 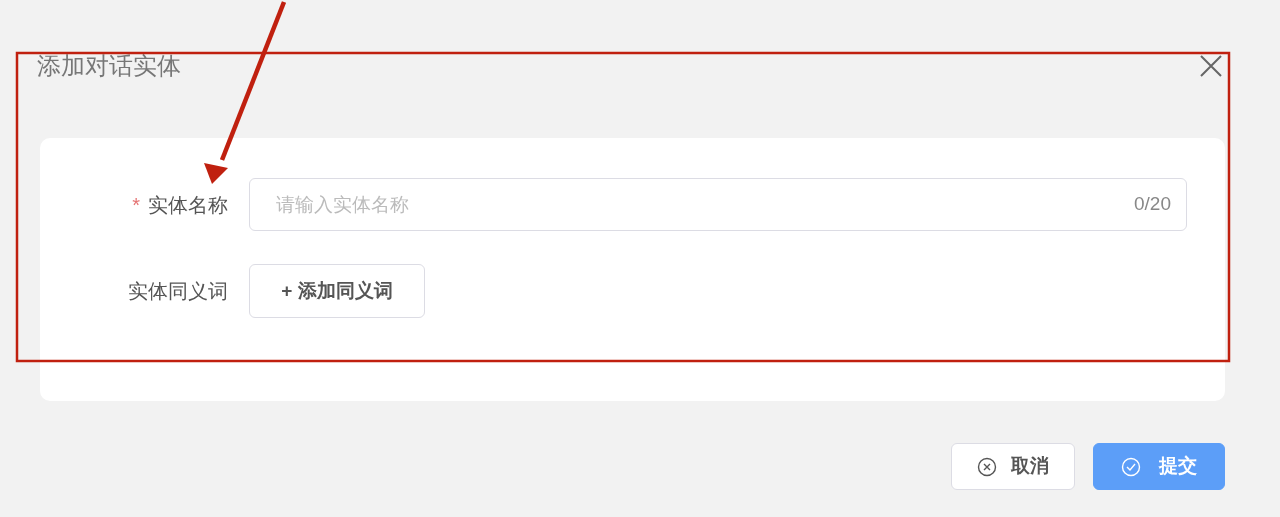 I want to click on field-label: 实体名称, so click(x=188, y=205).